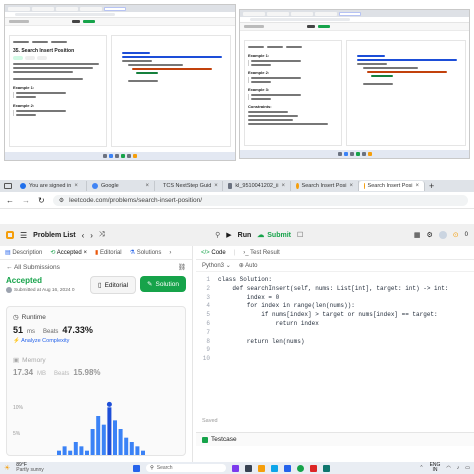 The width and height of the screenshot is (474, 474). I want to click on all-submissions-link: ← All Submissions, so click(33, 267).